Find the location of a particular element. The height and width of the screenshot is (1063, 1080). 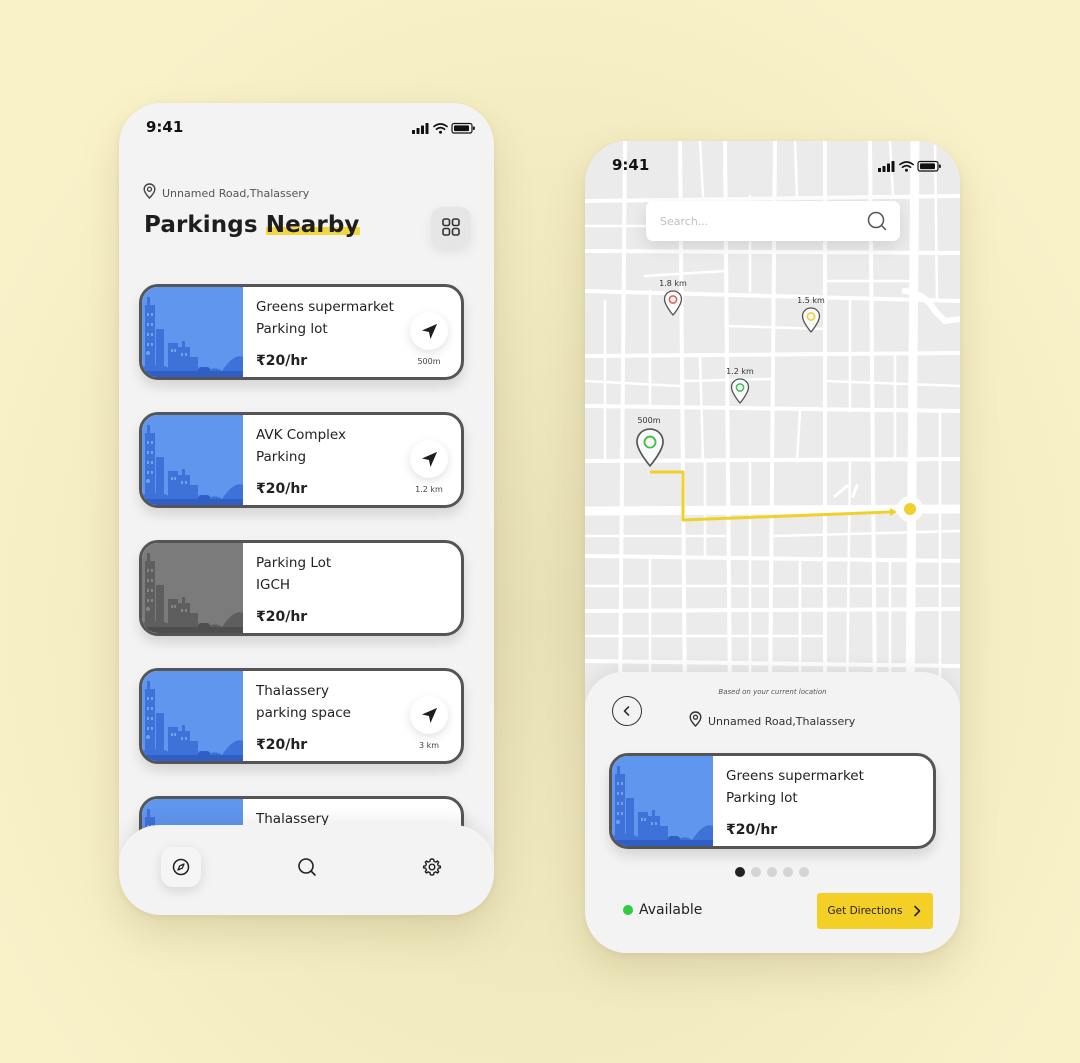

parking-card: Thalassery parking space ₹20/hr 3 km is located at coordinates (301, 716).